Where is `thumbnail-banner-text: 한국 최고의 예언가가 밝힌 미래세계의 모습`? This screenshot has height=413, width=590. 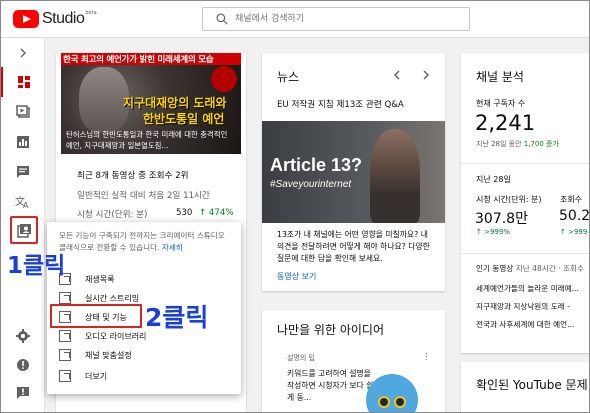 thumbnail-banner-text: 한국 최고의 예언가가 밝힌 미래세계의 모습 is located at coordinates (138, 60).